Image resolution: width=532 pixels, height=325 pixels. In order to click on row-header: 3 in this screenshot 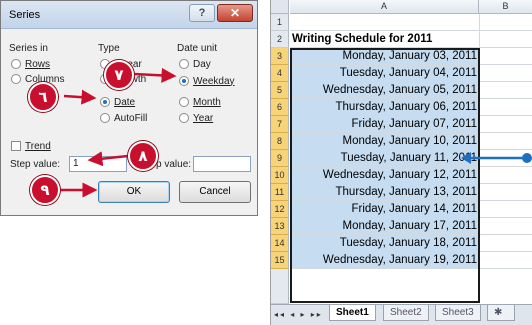, I will do `click(280, 56)`.